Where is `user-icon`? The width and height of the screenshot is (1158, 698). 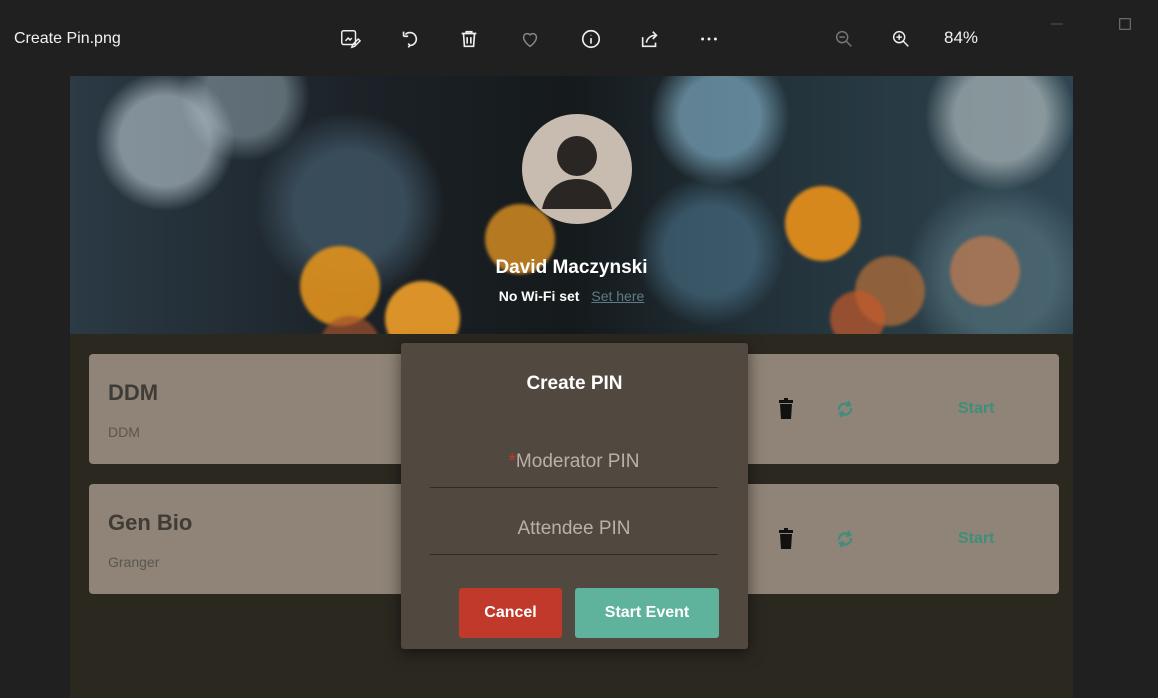
user-icon is located at coordinates (577, 172).